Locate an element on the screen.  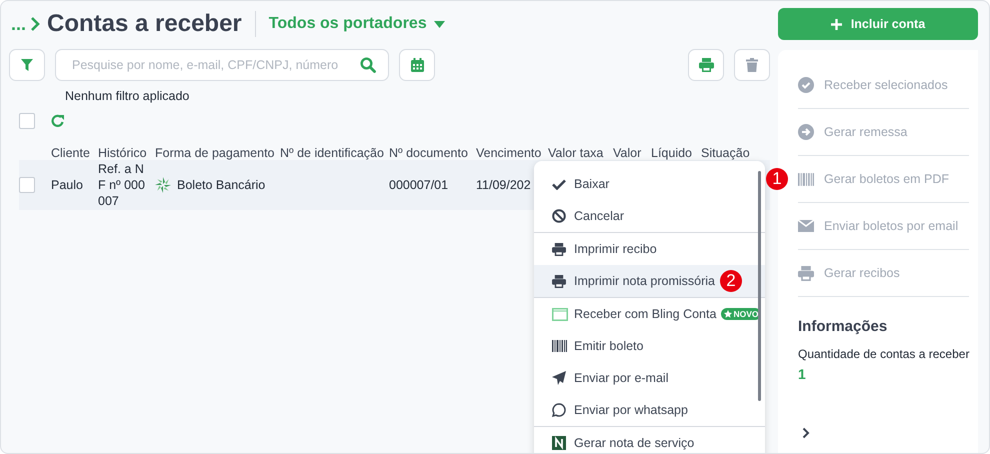
info-label: Quantidade de contas a receber is located at coordinates (884, 354).